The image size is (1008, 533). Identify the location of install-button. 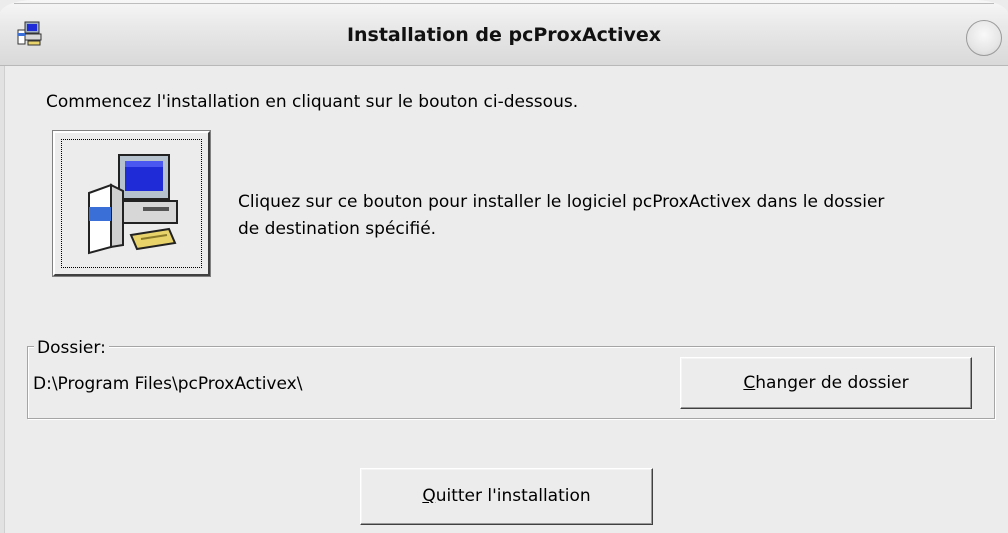
(131, 203).